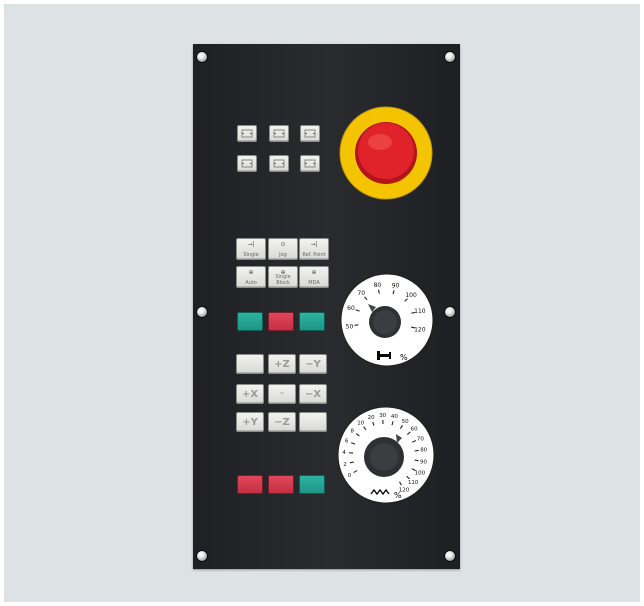  I want to click on mode-key-1: →| Single, so click(251, 249).